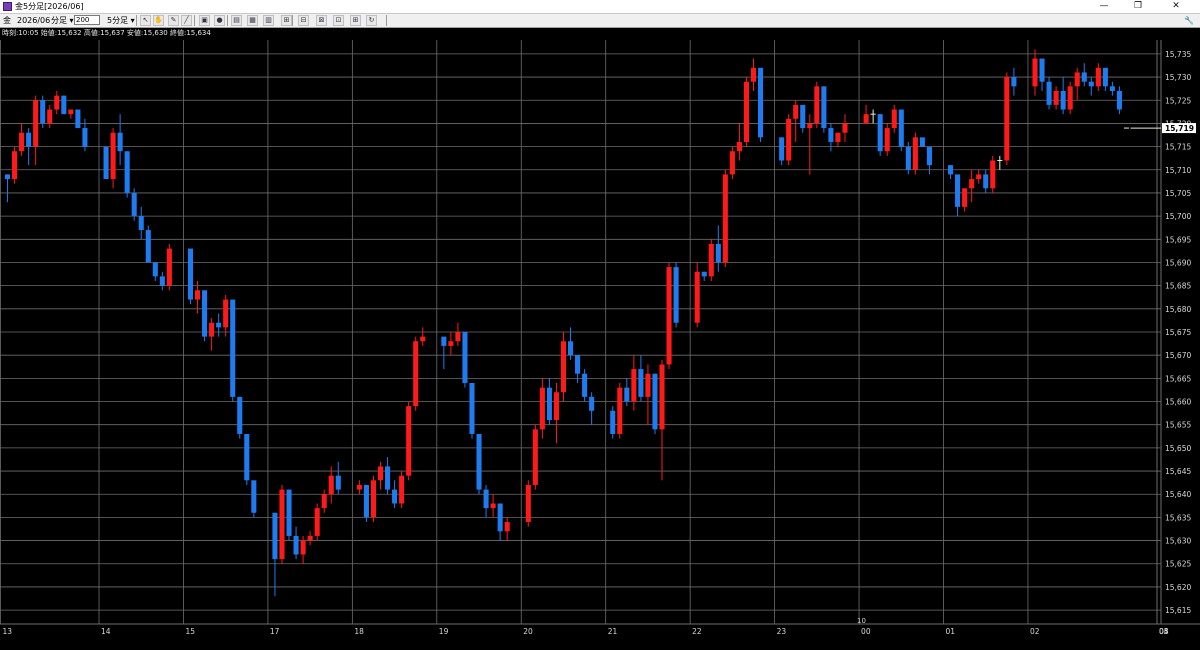 This screenshot has height=650, width=1200. What do you see at coordinates (286, 20) in the screenshot?
I see `indicator-icon: ⊞` at bounding box center [286, 20].